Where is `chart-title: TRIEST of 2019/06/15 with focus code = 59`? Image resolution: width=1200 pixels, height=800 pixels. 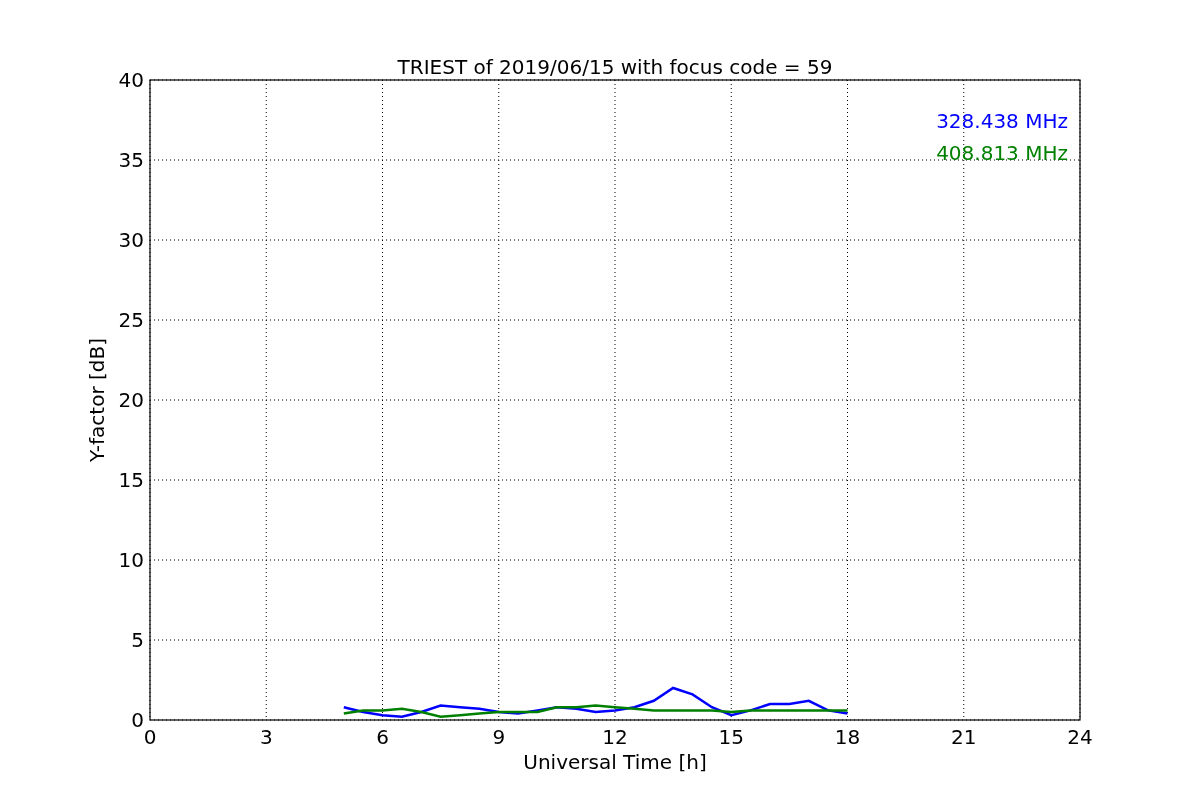 chart-title: TRIEST of 2019/06/15 with focus code = 59 is located at coordinates (615, 67).